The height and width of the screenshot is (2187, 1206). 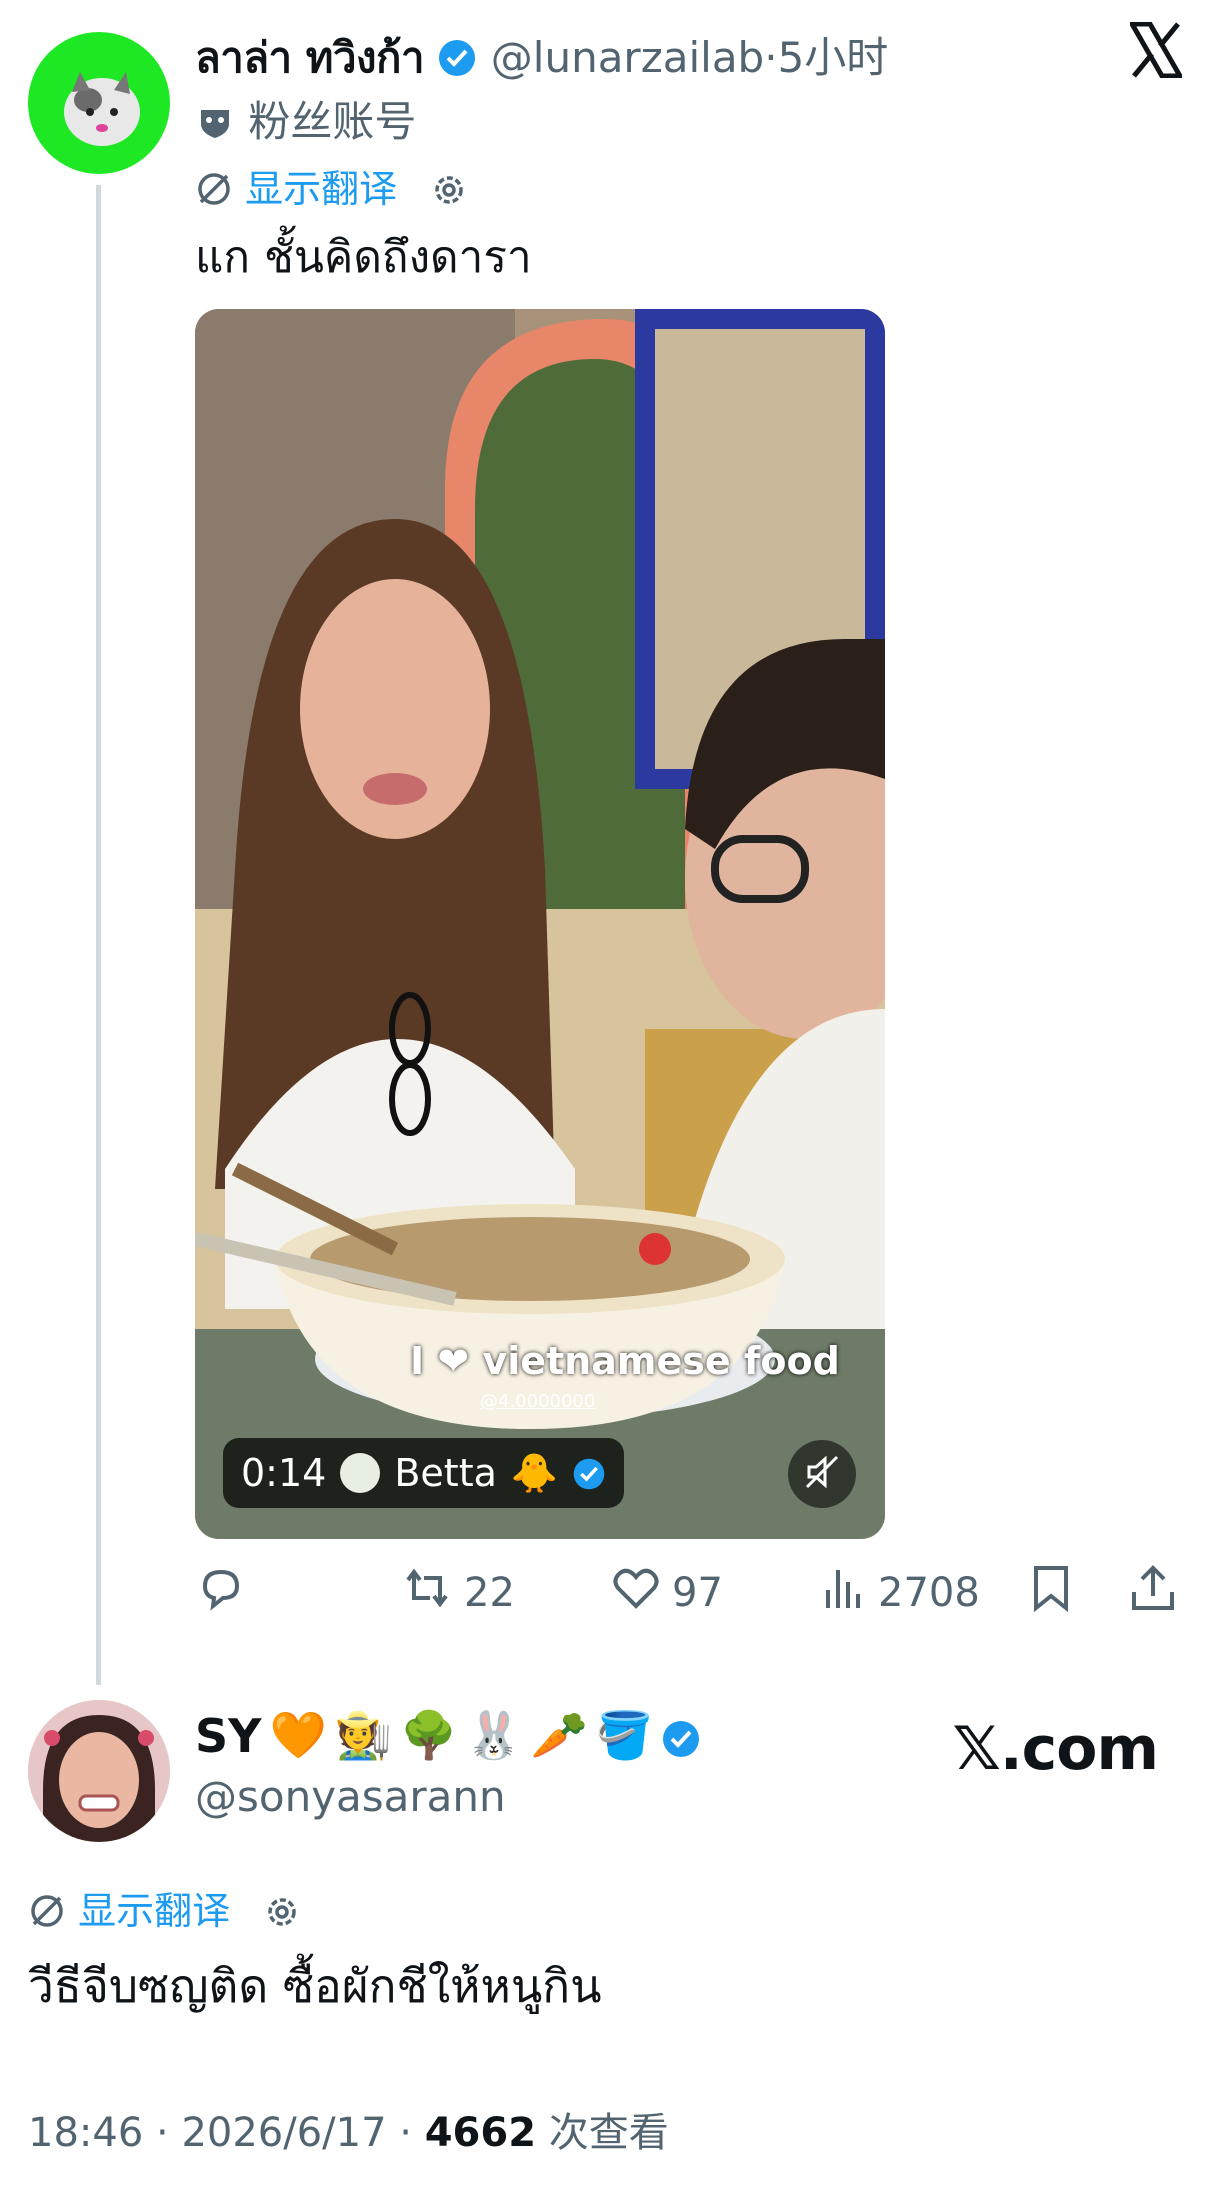 I want to click on name-emoji: 🐰, so click(x=494, y=1735).